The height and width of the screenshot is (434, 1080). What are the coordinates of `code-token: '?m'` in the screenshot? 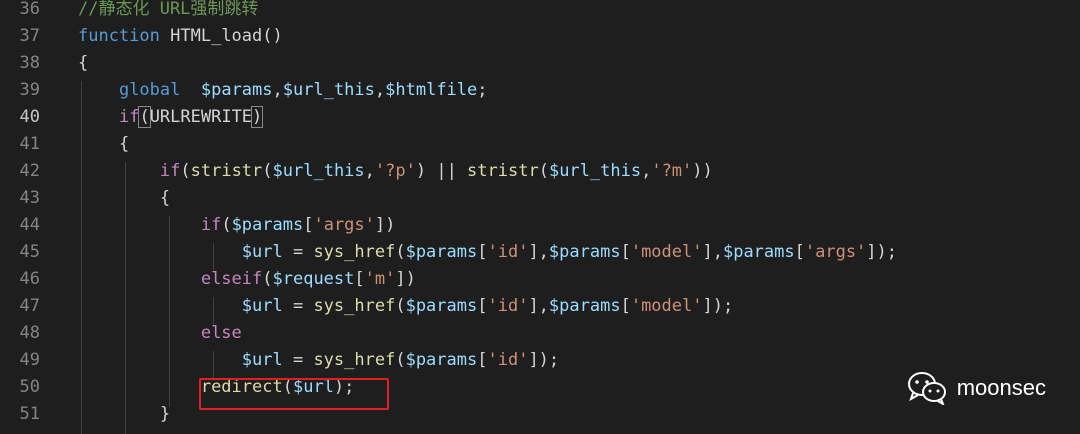 It's located at (672, 171).